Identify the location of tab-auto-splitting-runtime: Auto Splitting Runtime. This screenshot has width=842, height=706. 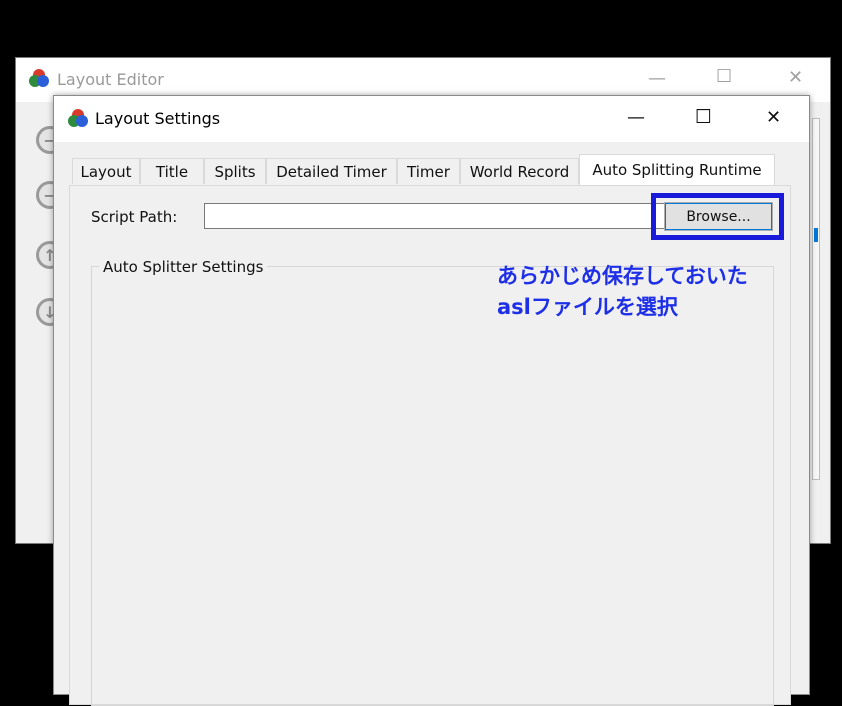
(677, 169).